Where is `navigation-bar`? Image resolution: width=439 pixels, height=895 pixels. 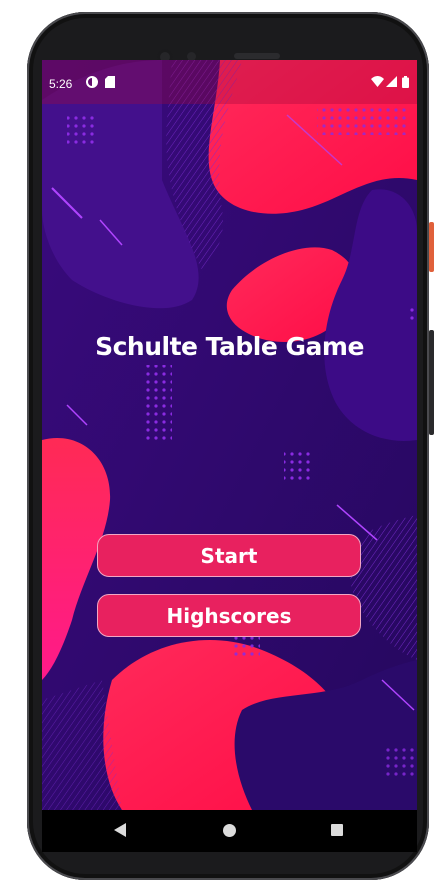 navigation-bar is located at coordinates (229, 831).